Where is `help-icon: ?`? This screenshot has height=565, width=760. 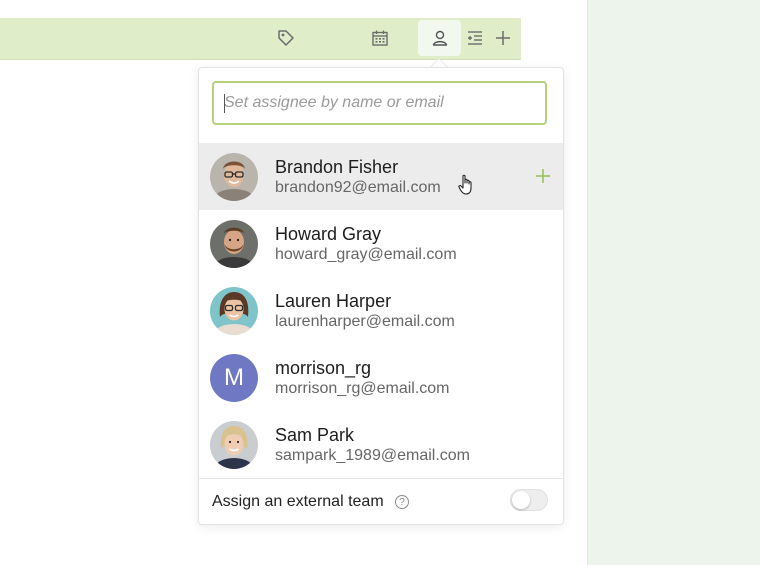 help-icon: ? is located at coordinates (402, 502).